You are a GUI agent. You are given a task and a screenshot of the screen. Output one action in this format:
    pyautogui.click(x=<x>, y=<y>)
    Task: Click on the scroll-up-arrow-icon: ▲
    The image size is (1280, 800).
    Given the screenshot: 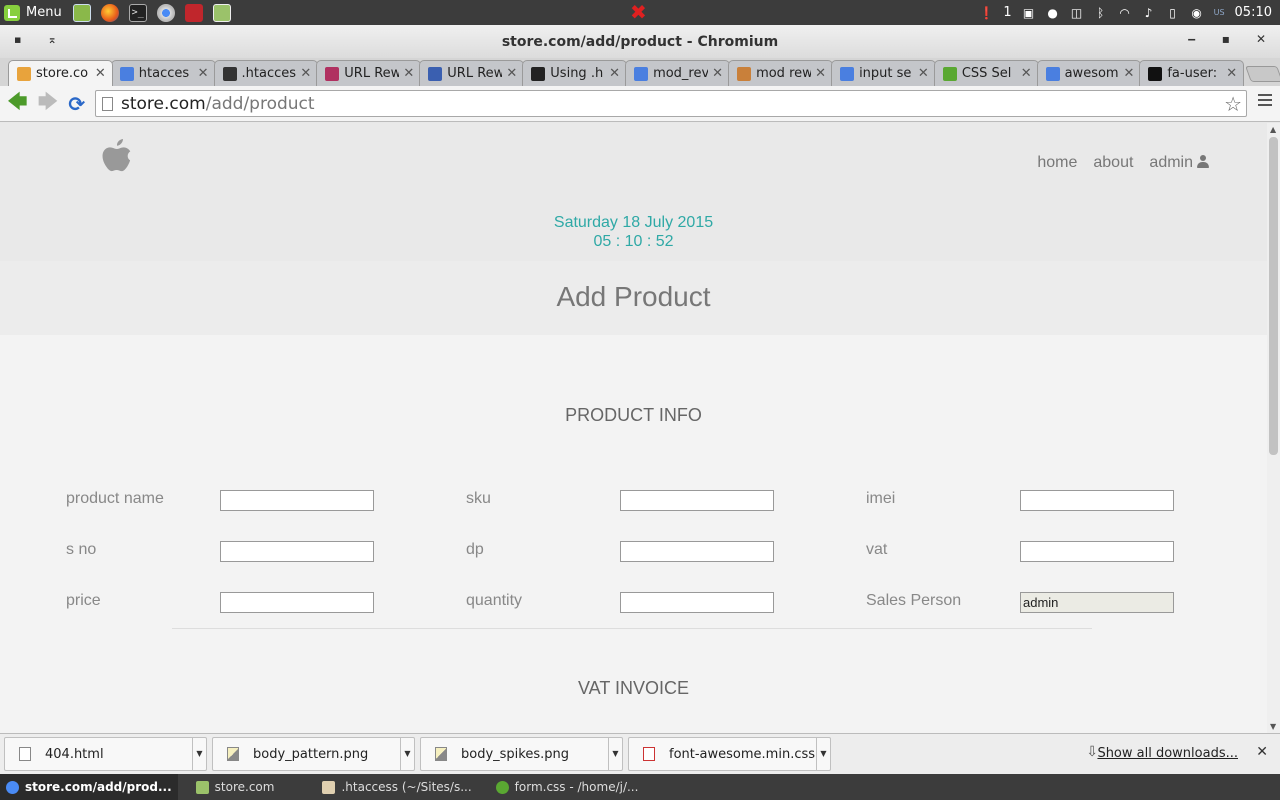 What is the action you would take?
    pyautogui.click(x=1273, y=129)
    